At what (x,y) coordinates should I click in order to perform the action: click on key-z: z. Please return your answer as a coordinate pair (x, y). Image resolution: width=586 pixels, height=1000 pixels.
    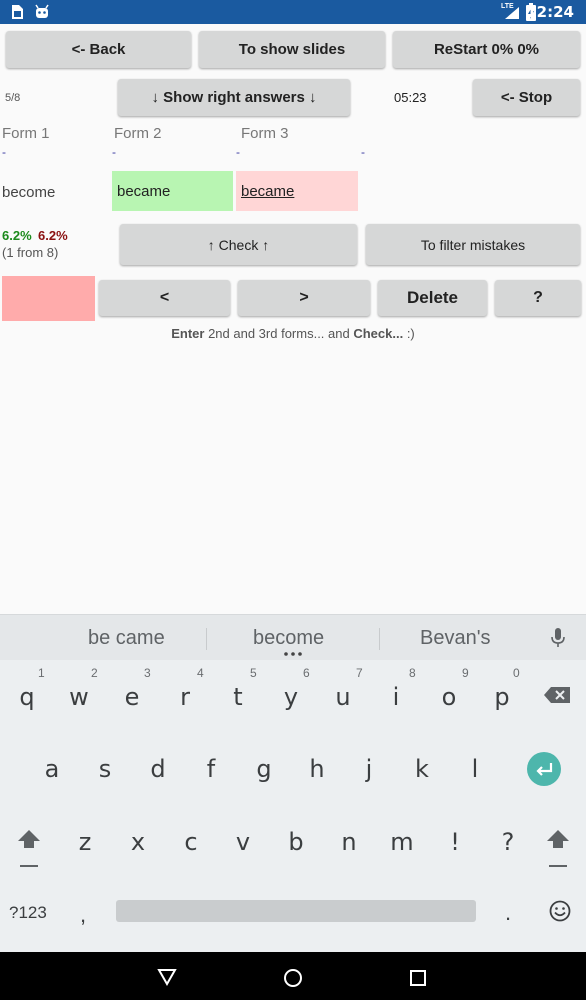
    Looking at the image, I should click on (85, 842).